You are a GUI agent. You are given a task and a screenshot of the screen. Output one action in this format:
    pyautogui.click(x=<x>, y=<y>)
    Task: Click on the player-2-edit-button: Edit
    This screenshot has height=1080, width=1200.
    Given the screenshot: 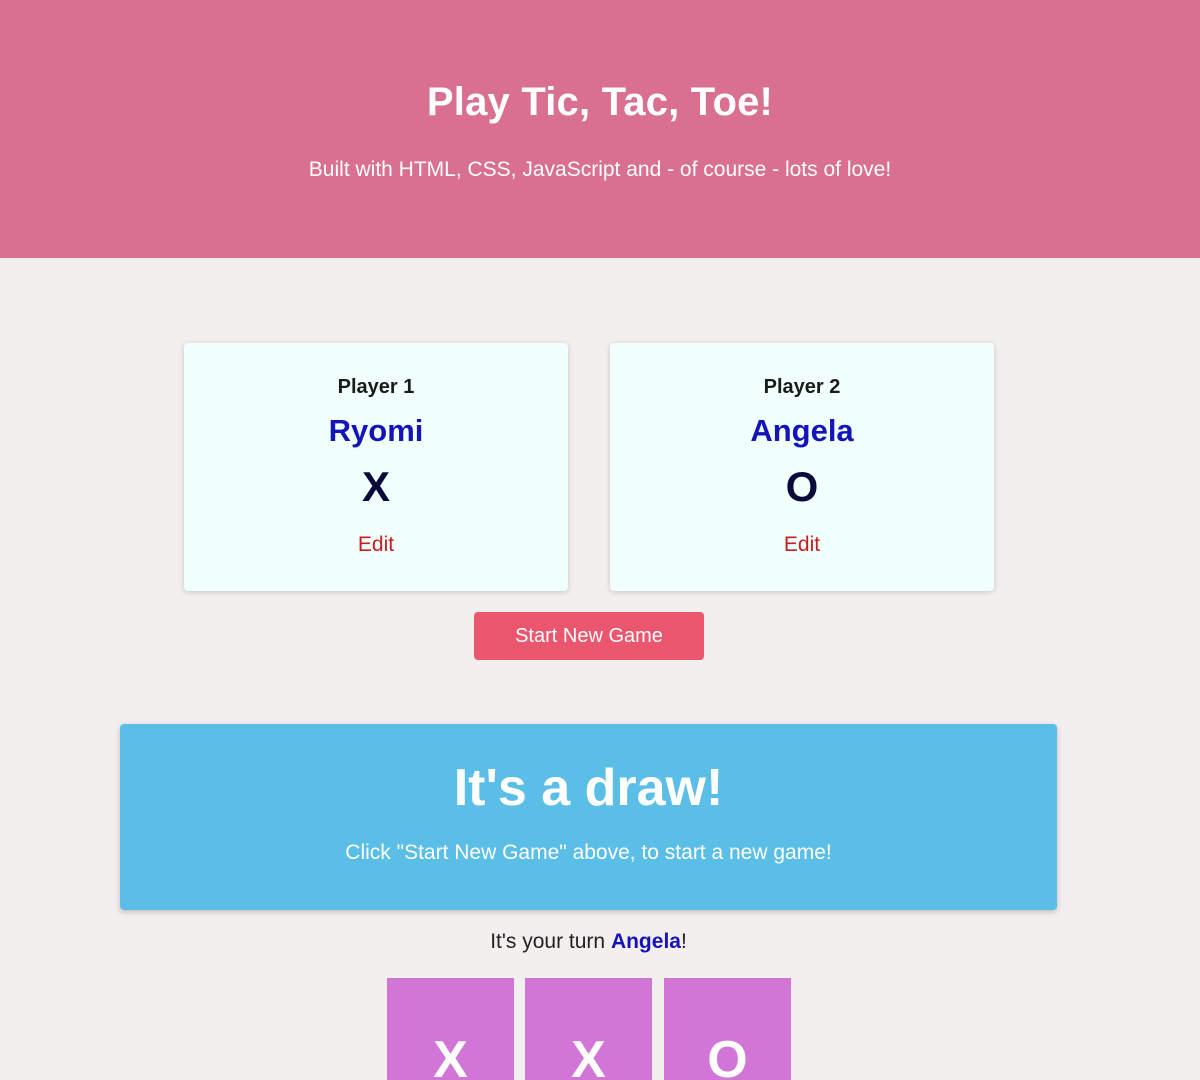 What is the action you would take?
    pyautogui.click(x=802, y=545)
    